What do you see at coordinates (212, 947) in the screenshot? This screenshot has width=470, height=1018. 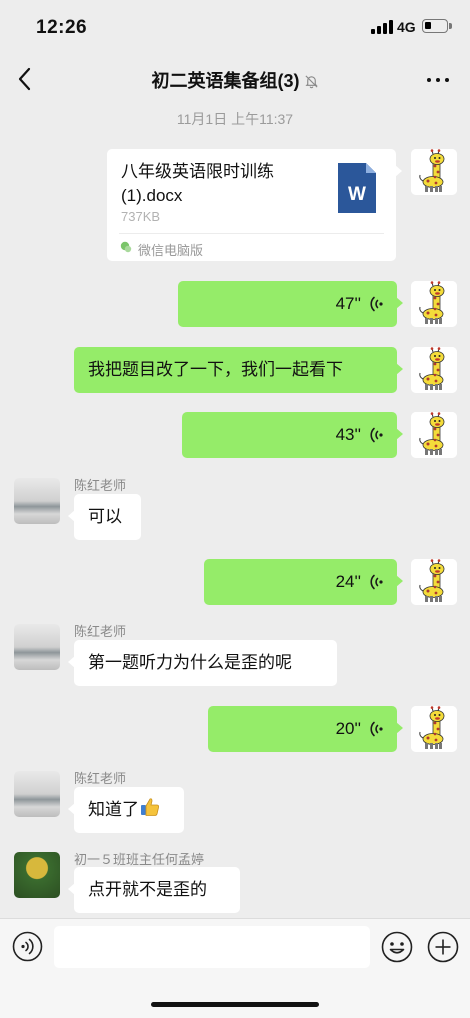 I see `message-input` at bounding box center [212, 947].